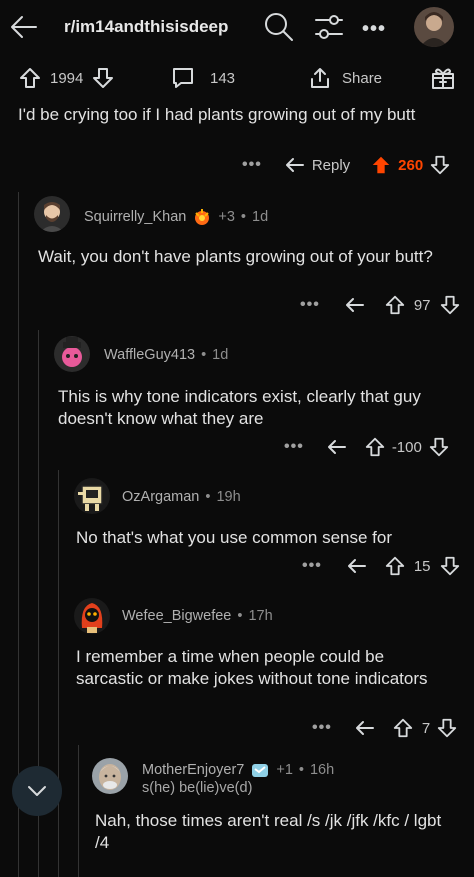 Image resolution: width=474 pixels, height=877 pixels. What do you see at coordinates (406, 447) in the screenshot?
I see `comment-score: -100` at bounding box center [406, 447].